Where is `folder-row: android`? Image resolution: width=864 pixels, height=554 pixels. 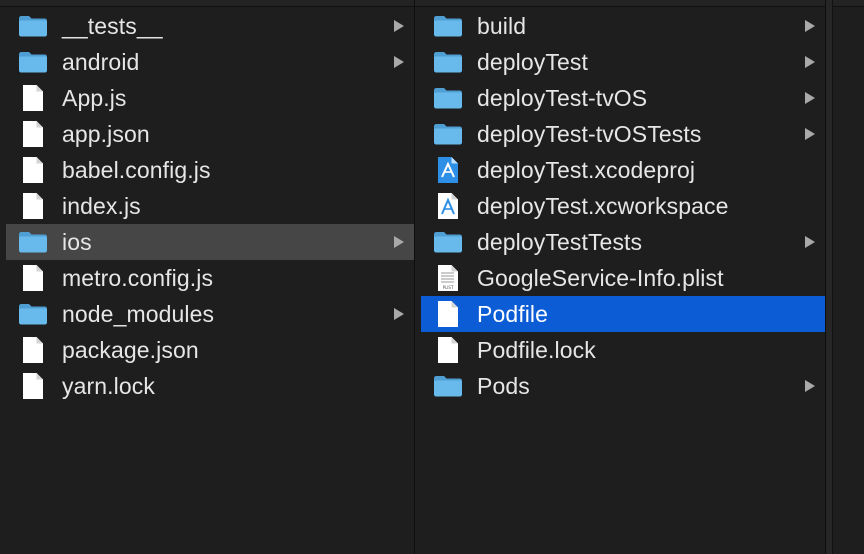 folder-row: android is located at coordinates (210, 62).